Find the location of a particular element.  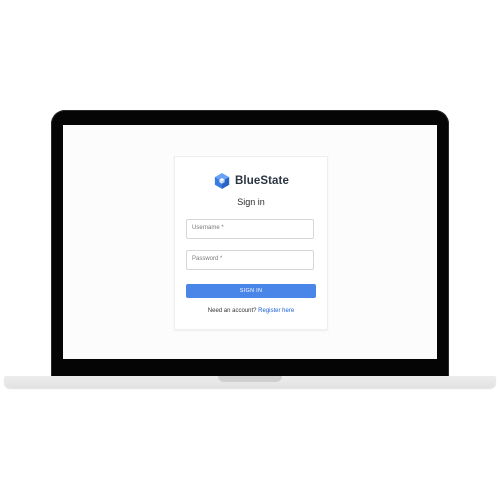

register-prompt: Need an account? Register here is located at coordinates (251, 311).